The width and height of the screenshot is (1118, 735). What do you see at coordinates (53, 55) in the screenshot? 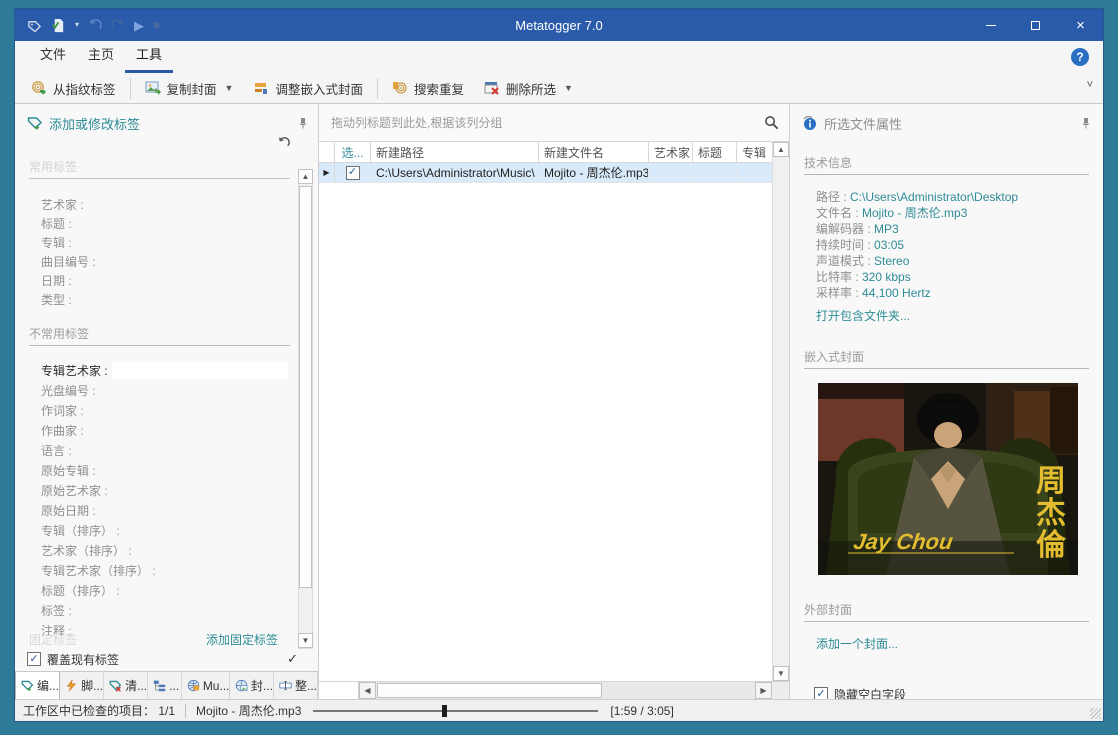
I see `tab-file: 文件` at bounding box center [53, 55].